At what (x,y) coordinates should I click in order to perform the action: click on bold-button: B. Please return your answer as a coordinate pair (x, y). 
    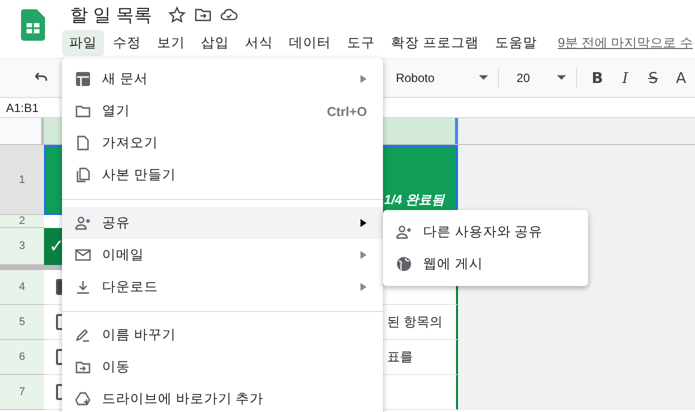
    Looking at the image, I should click on (597, 78).